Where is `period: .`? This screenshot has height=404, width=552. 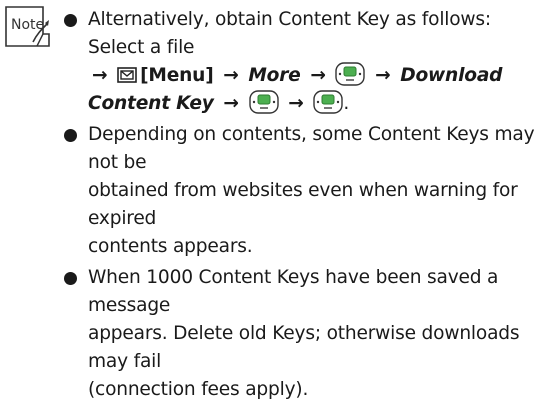 period: . is located at coordinates (346, 103).